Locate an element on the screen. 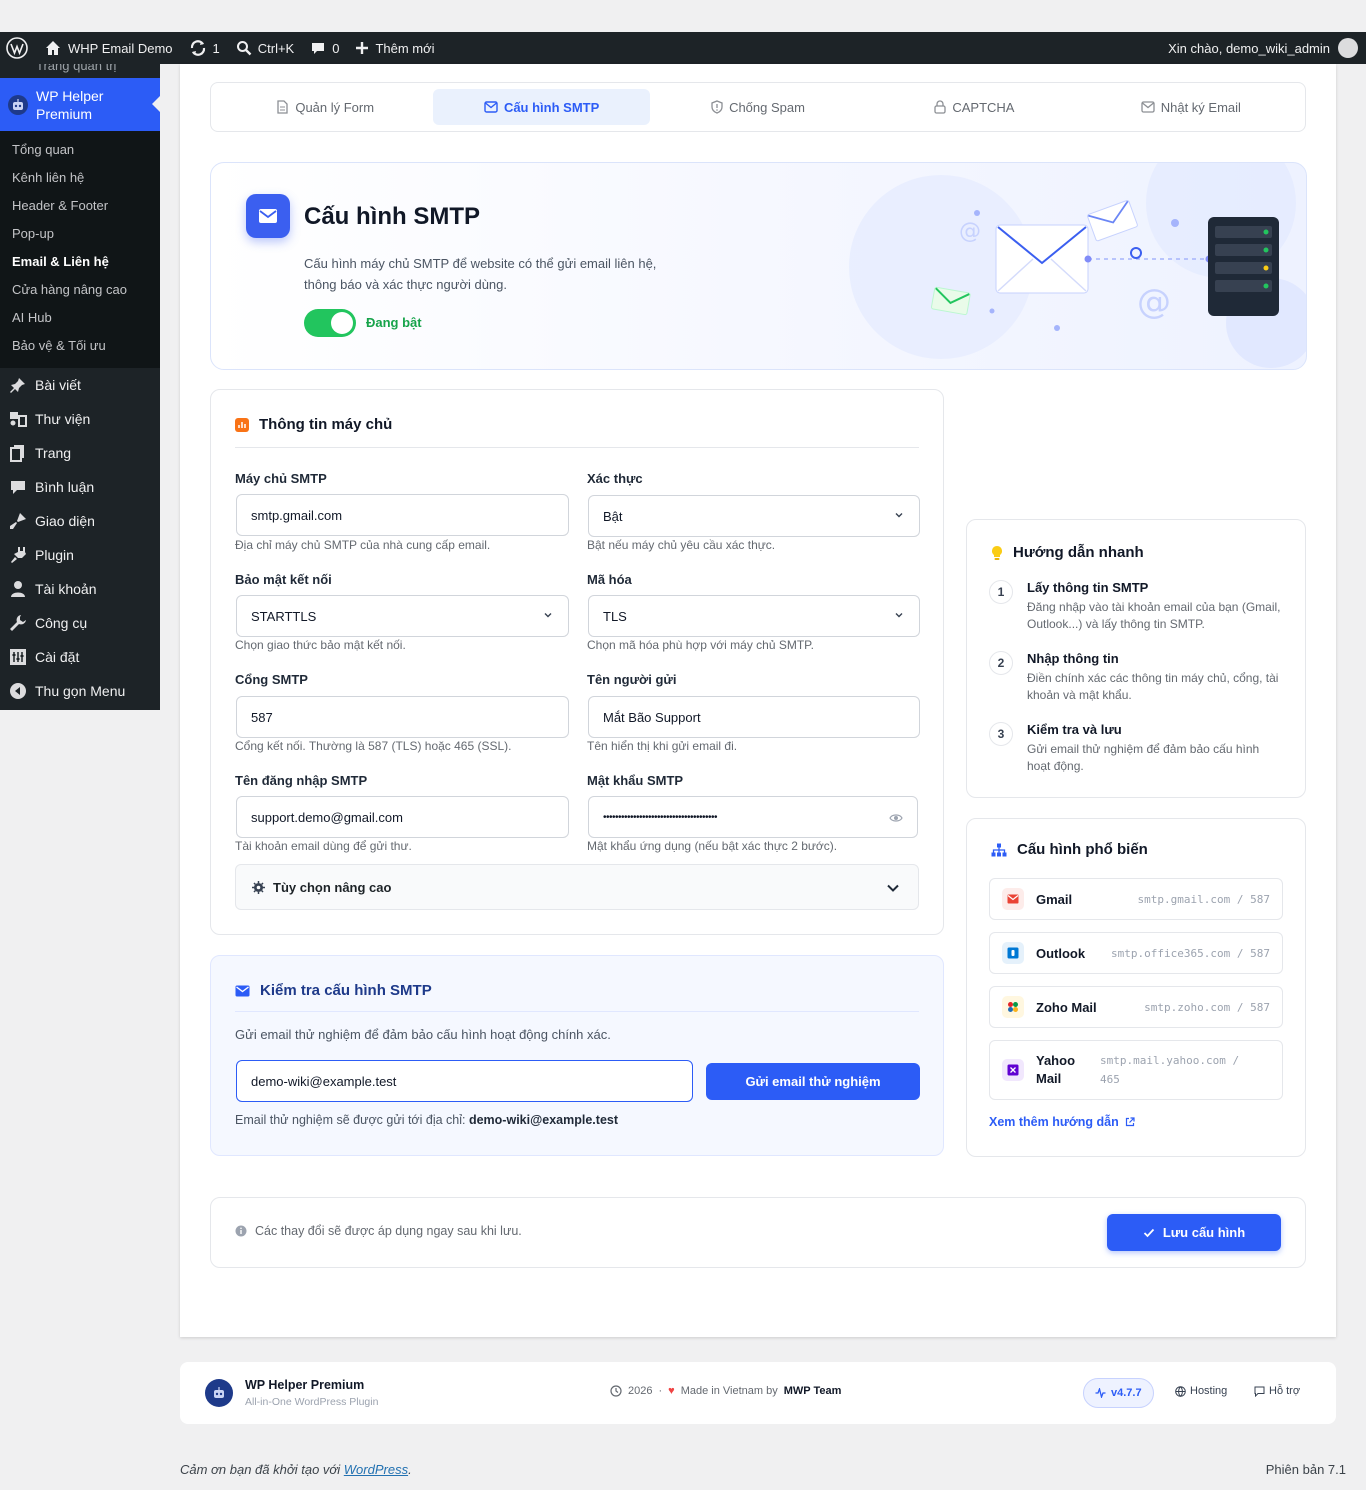 Image resolution: width=1366 pixels, height=1490 pixels. step-title: Nhập thông tin is located at coordinates (1073, 658).